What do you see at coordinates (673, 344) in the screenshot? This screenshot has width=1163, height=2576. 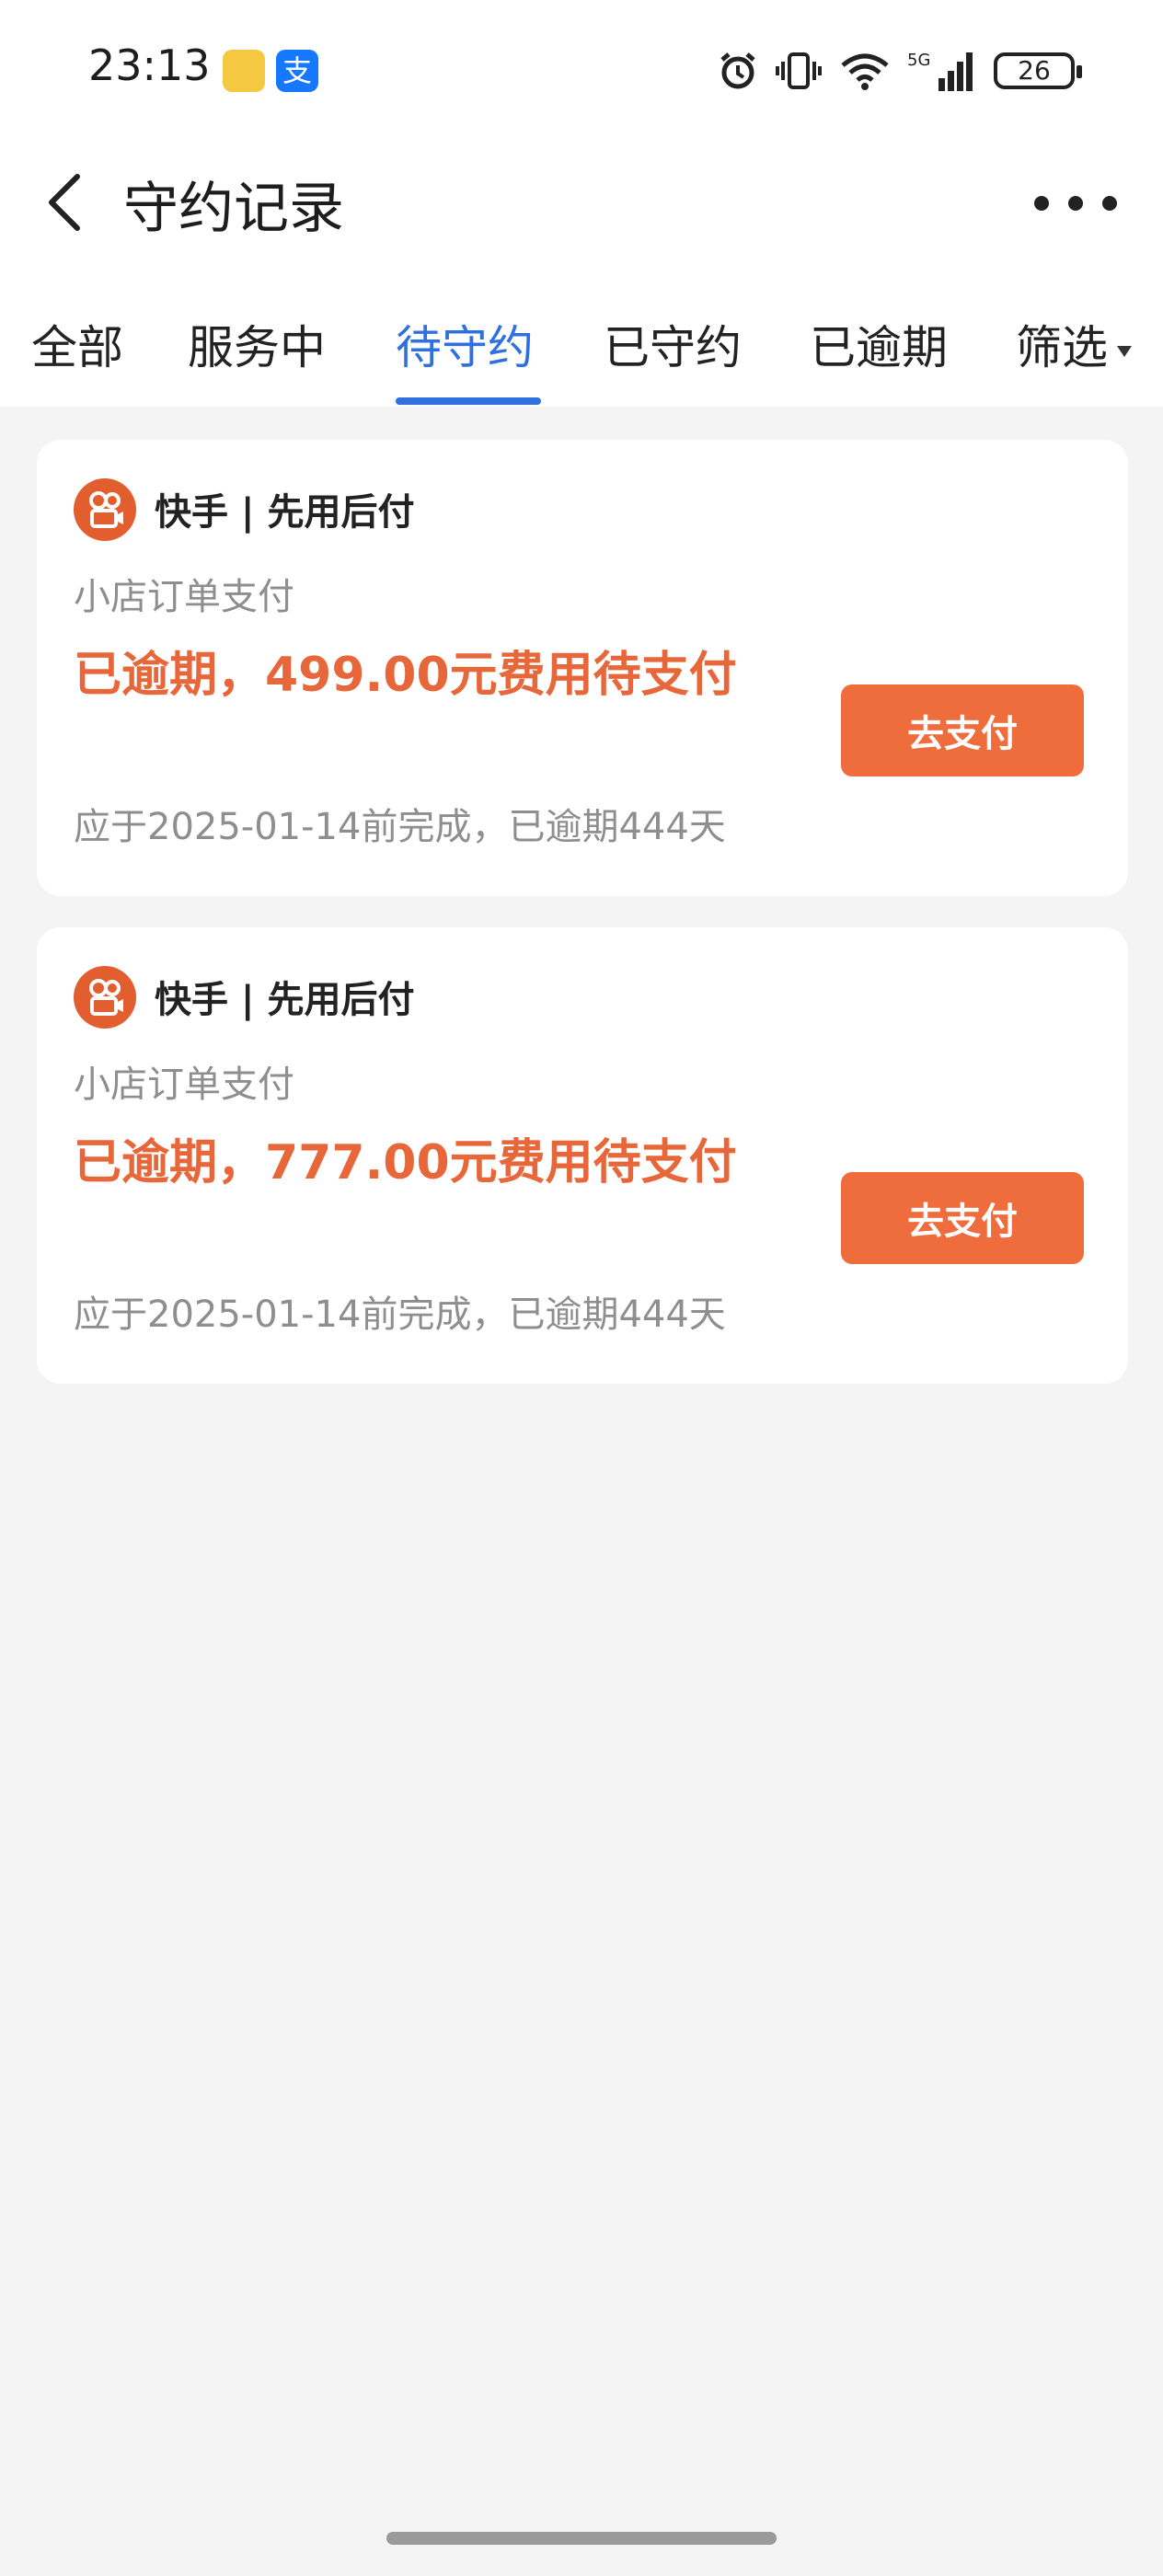 I see `tab-fulfilled: 已守约` at bounding box center [673, 344].